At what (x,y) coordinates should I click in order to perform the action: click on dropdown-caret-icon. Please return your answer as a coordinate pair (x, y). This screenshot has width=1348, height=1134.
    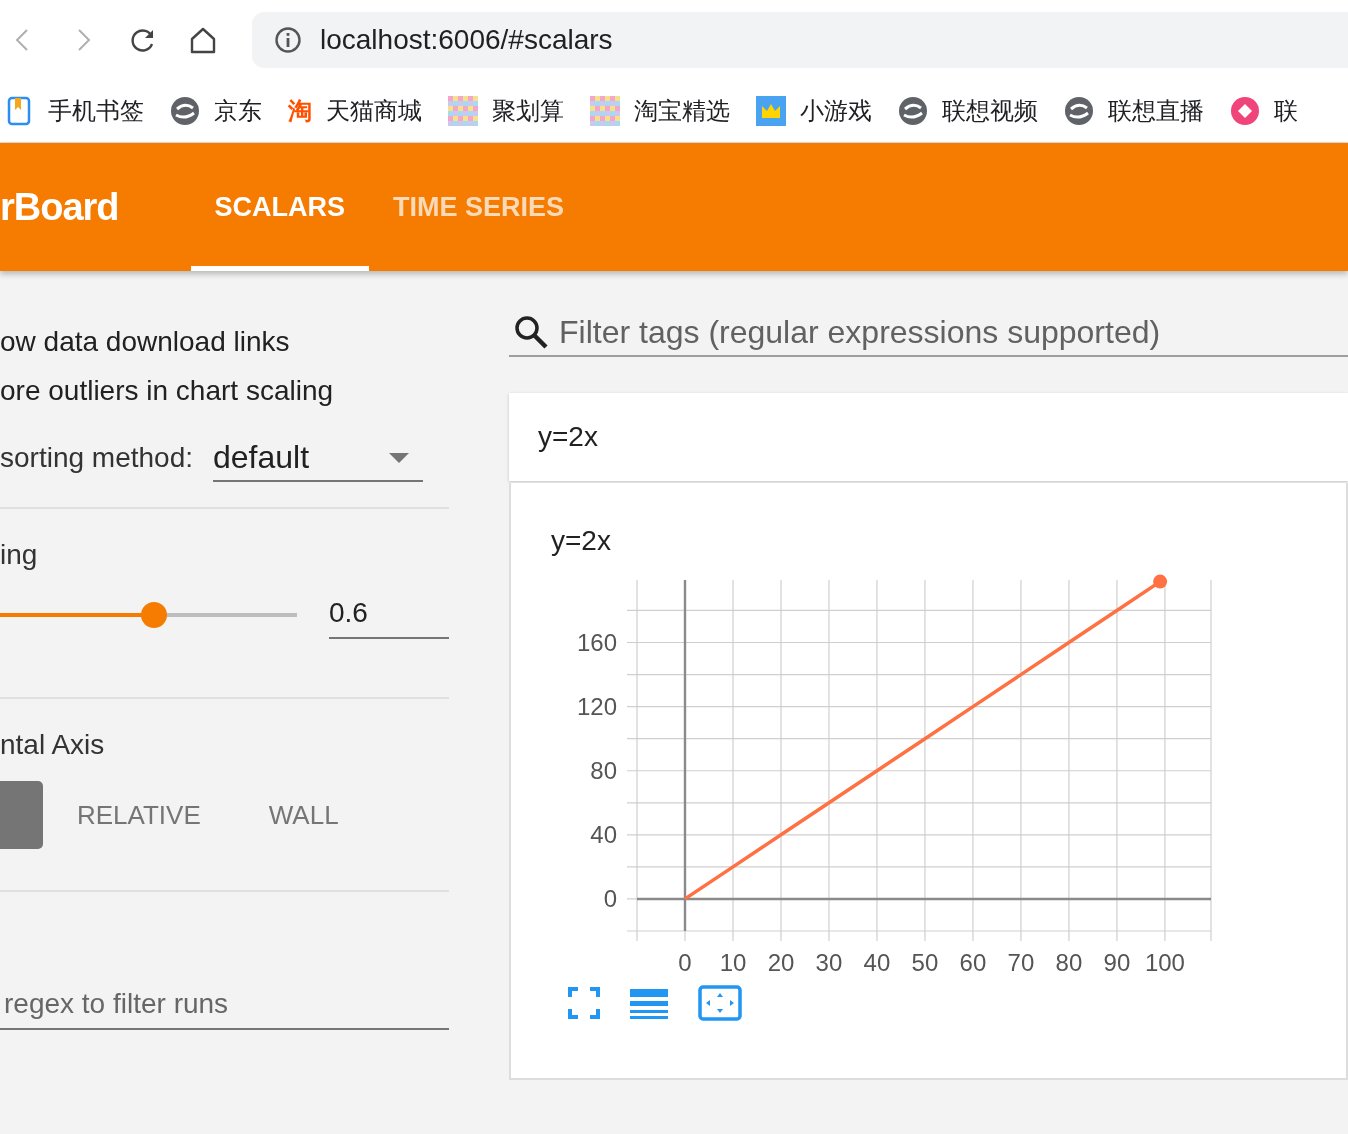
    Looking at the image, I should click on (399, 457).